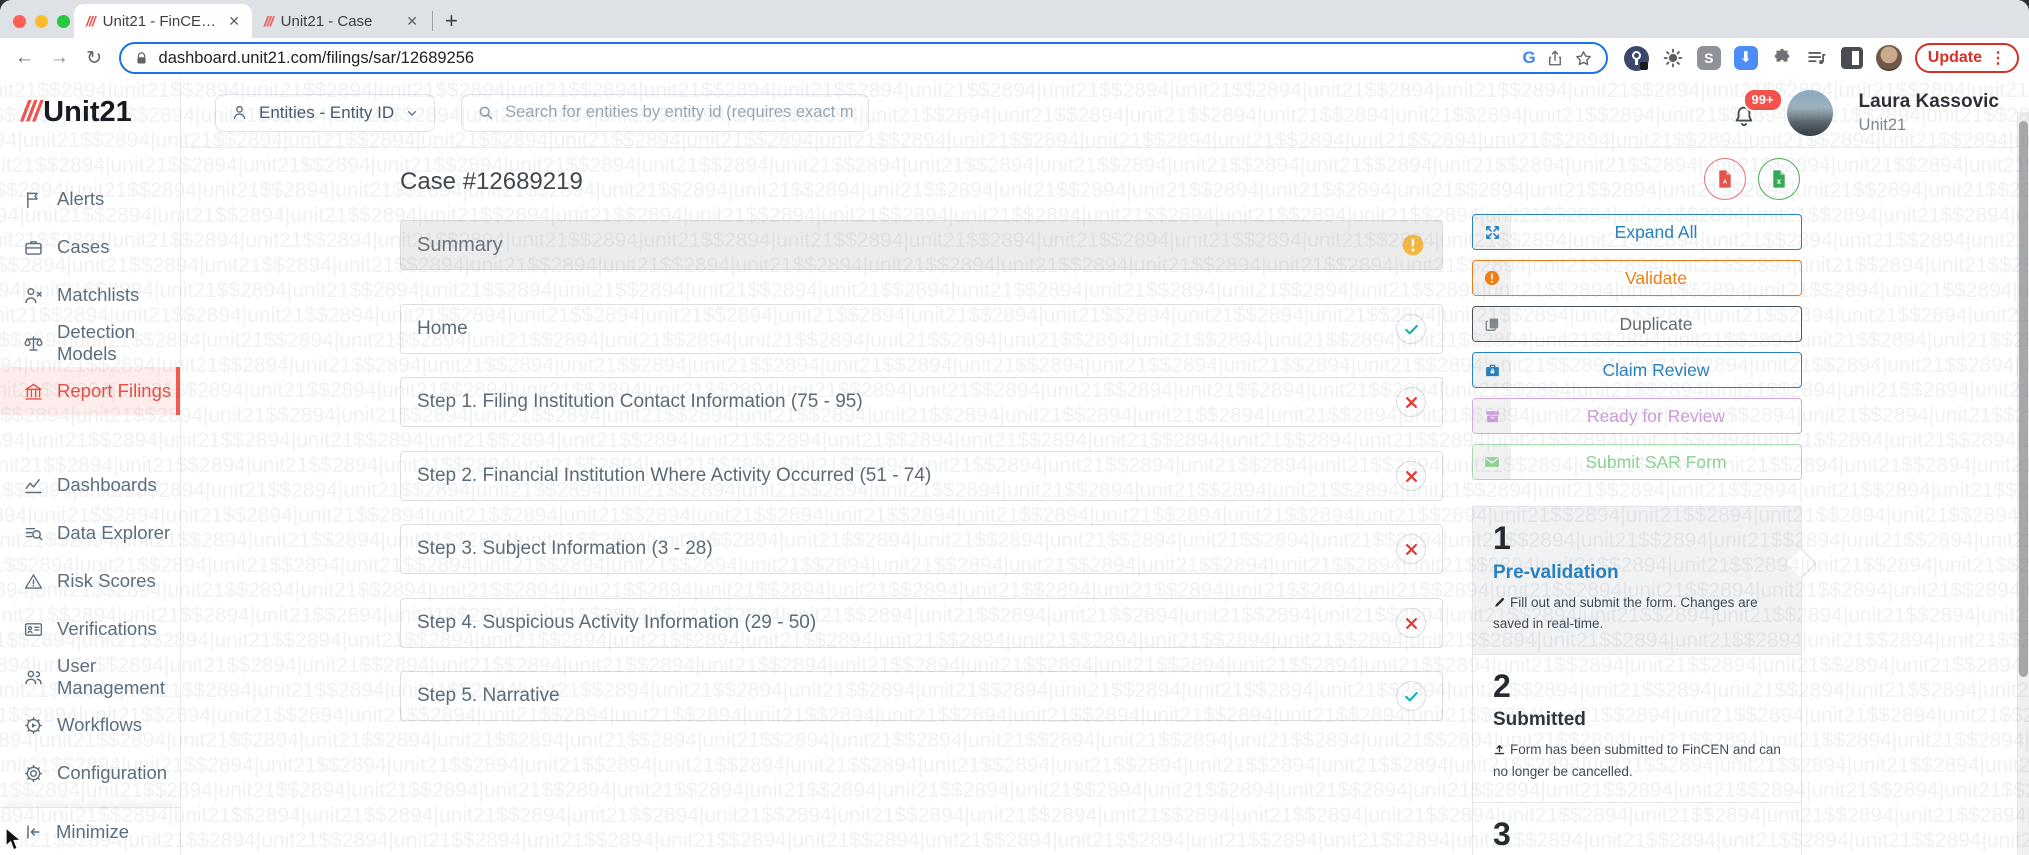 This screenshot has height=855, width=2029. Describe the element at coordinates (90, 391) in the screenshot. I see `sidebar-item-report-filings: Report Filings` at that location.